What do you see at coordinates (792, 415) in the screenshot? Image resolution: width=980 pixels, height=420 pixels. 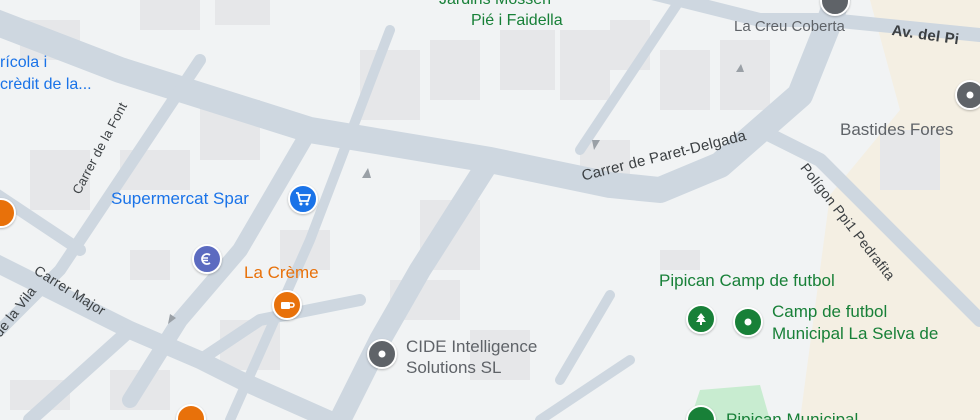 I see `place-label-bottom-partial: Pipican Municipal` at bounding box center [792, 415].